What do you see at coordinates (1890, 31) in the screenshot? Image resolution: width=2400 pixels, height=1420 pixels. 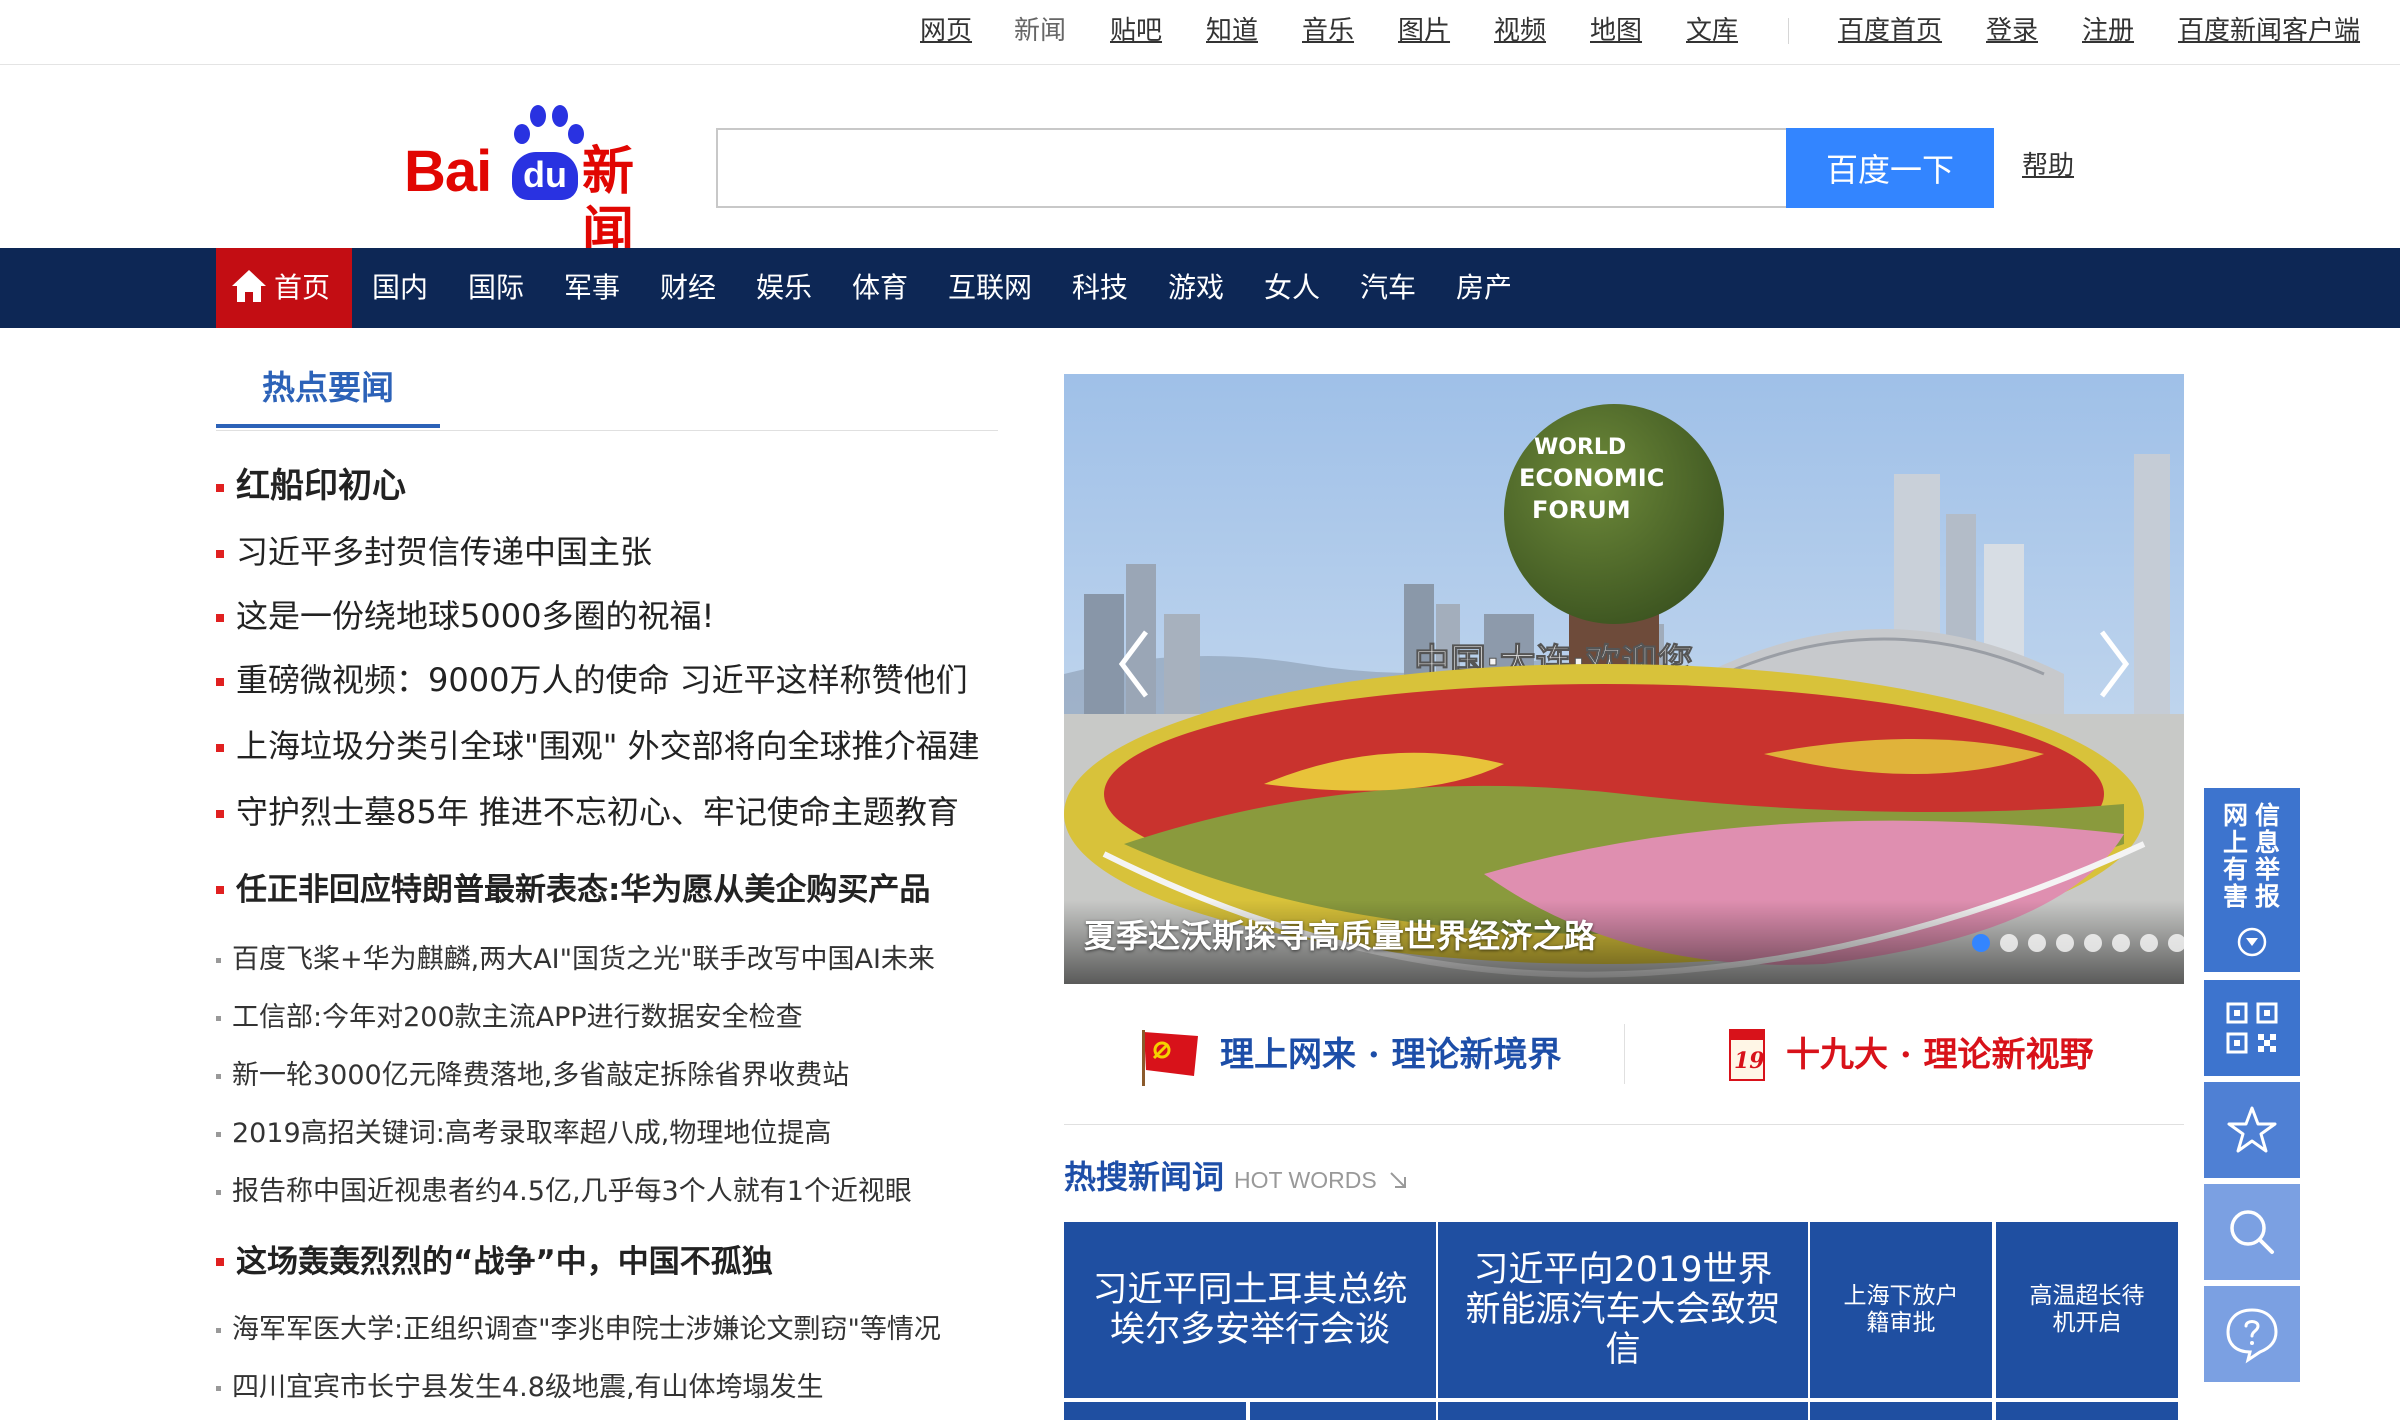 I see `toplink-baidu-home: 百度首页` at bounding box center [1890, 31].